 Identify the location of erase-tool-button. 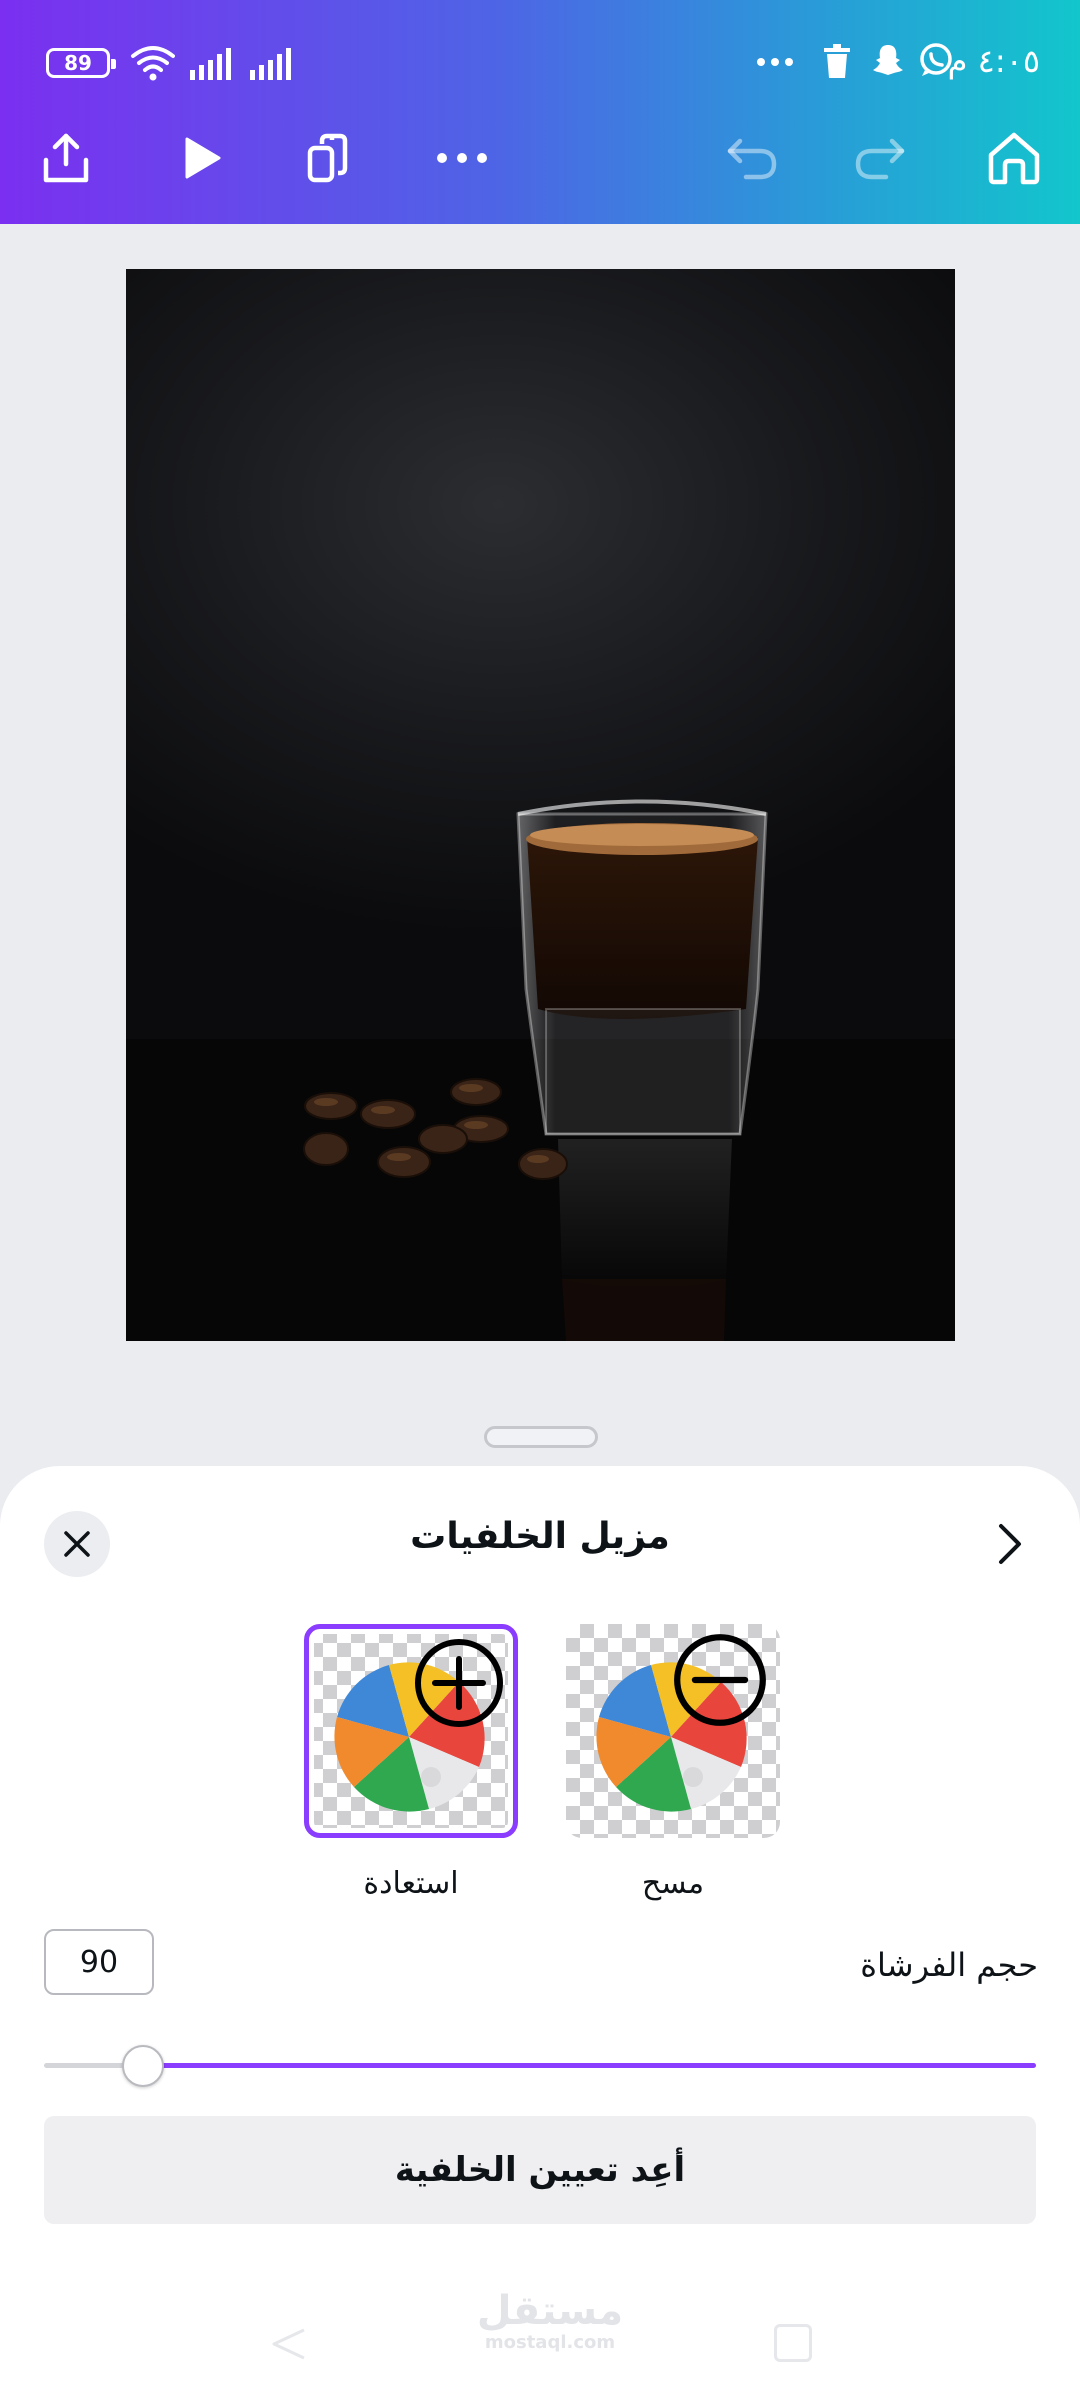
(673, 1731).